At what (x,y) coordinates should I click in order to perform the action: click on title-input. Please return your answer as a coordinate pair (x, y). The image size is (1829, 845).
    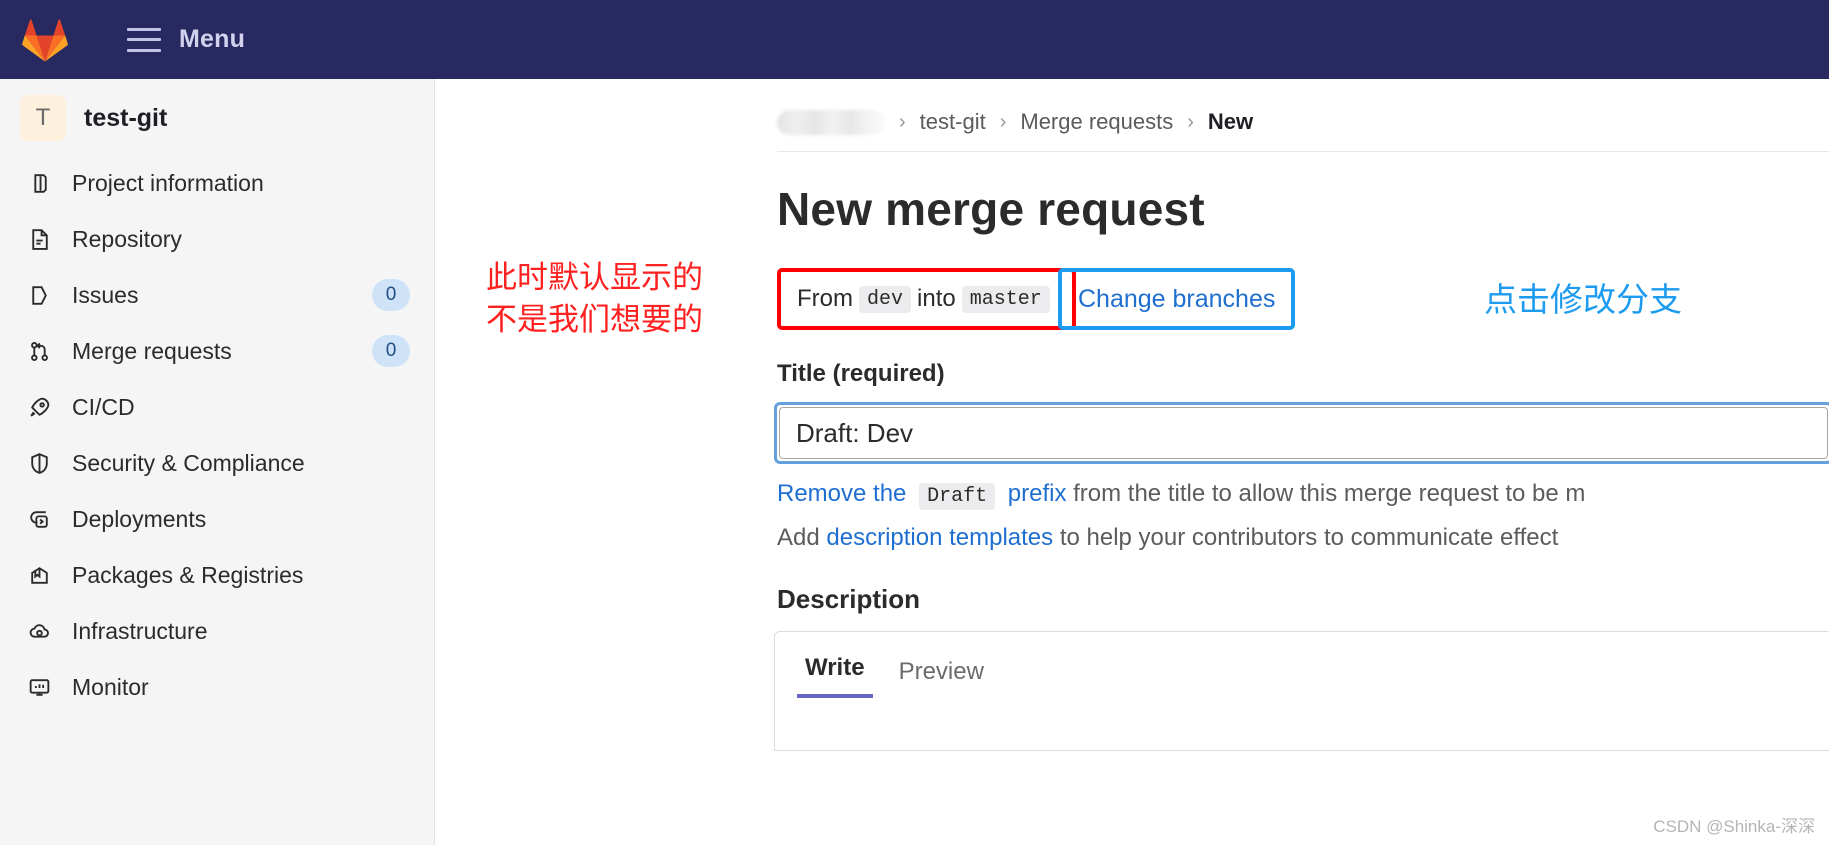
    Looking at the image, I should click on (1303, 433).